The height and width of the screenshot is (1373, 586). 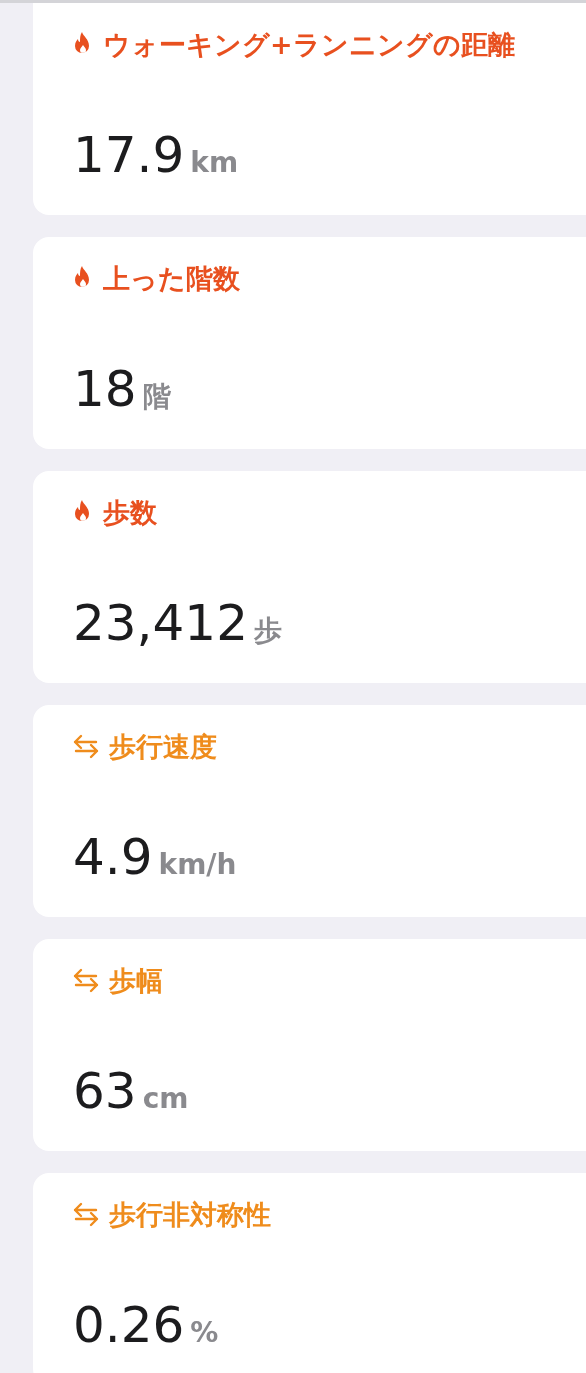 I want to click on metric-value: 63, so click(x=105, y=1091).